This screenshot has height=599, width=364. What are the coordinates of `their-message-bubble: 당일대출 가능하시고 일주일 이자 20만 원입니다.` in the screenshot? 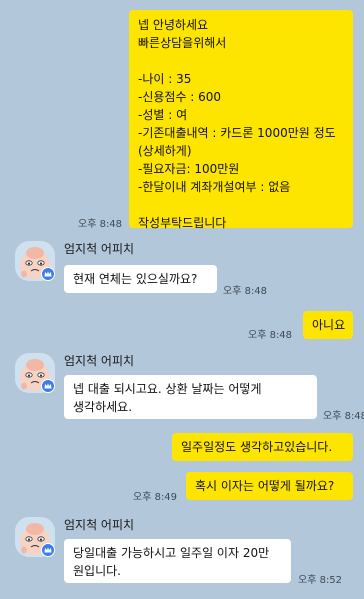 It's located at (177, 561).